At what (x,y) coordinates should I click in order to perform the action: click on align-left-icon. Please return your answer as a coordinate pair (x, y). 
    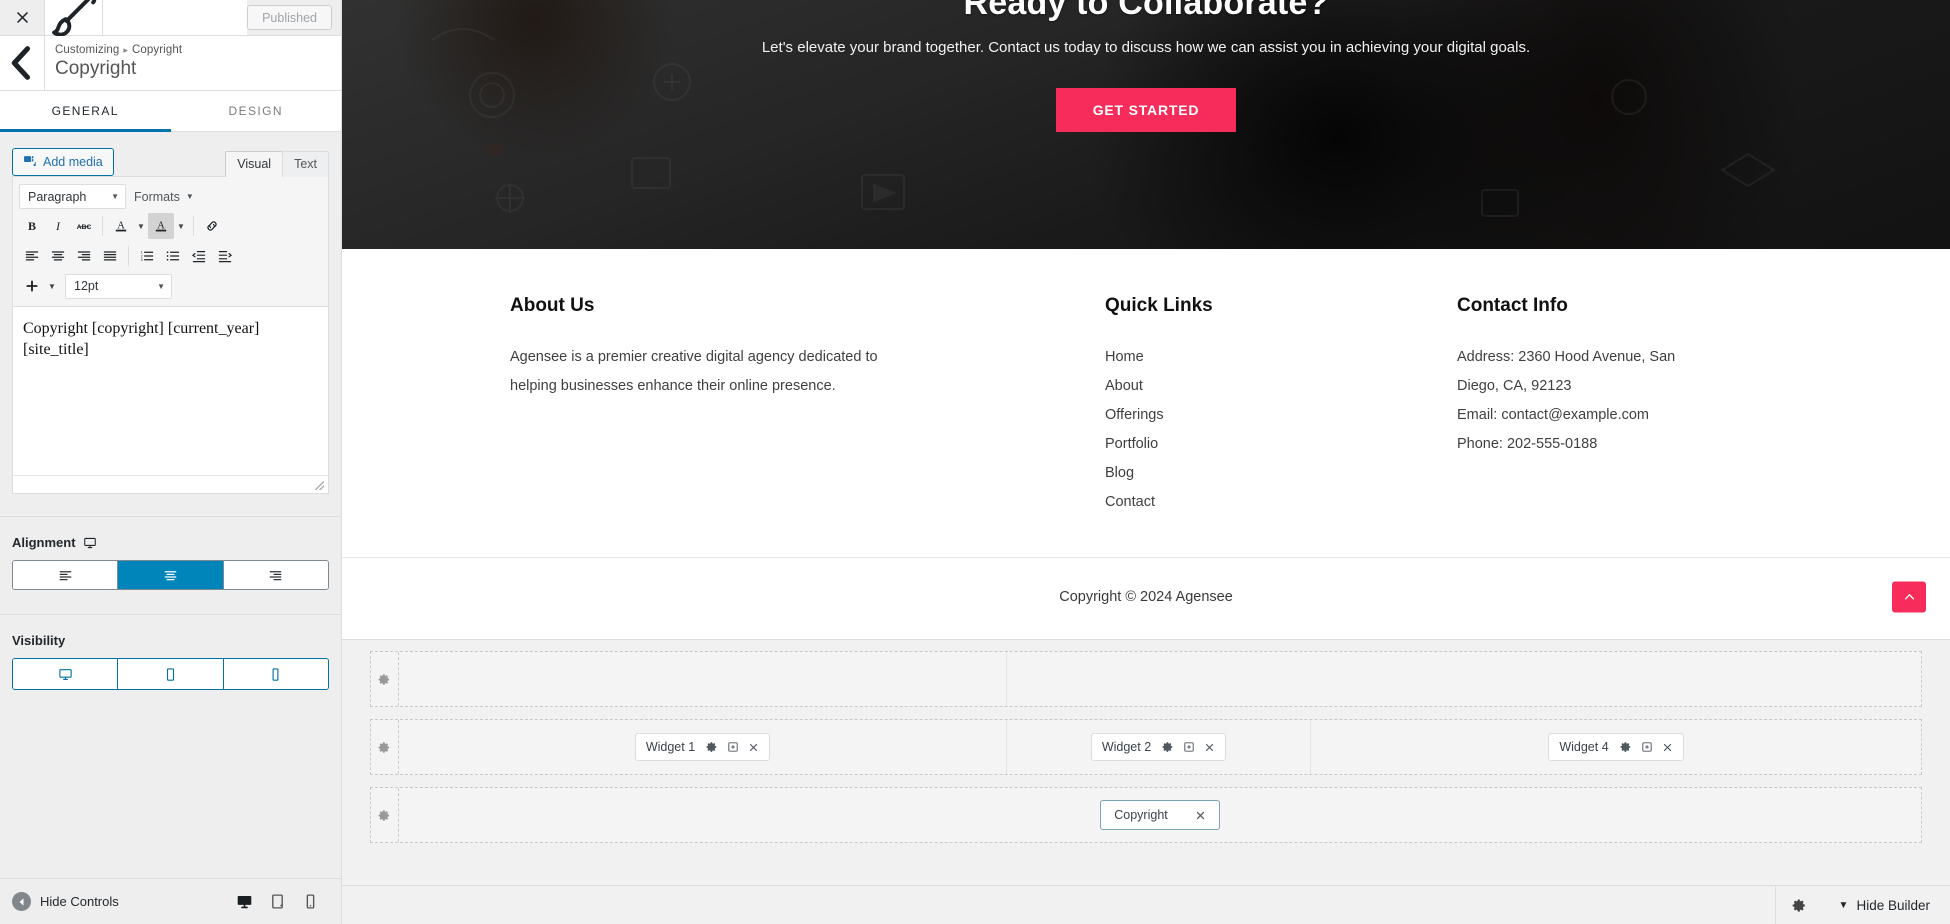
    Looking at the image, I should click on (32, 256).